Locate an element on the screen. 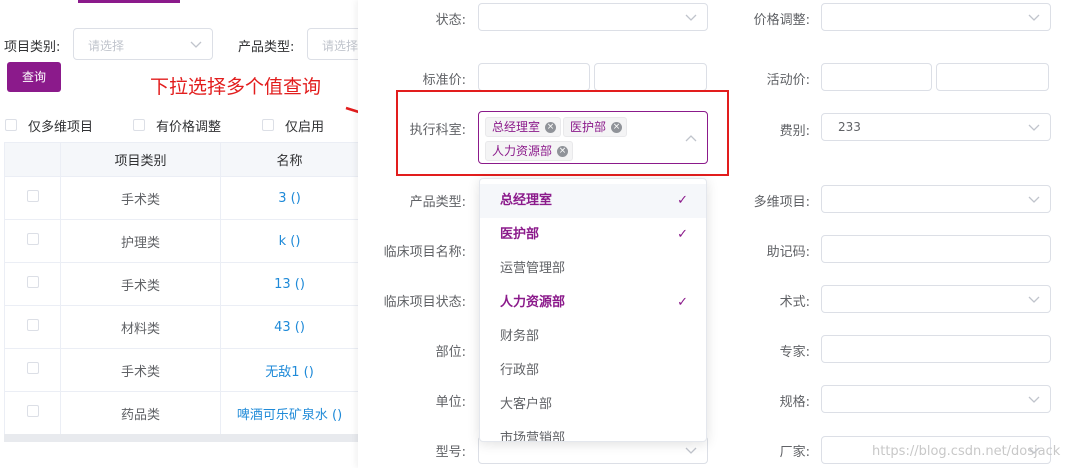 The image size is (1082, 468). status-select is located at coordinates (593, 17).